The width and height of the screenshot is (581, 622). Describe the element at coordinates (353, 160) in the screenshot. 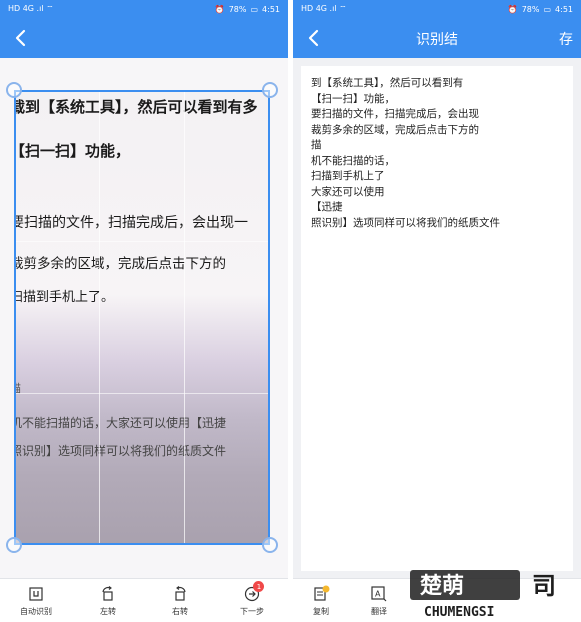

I see `result-text-line: 机不能扫描的话，` at that location.